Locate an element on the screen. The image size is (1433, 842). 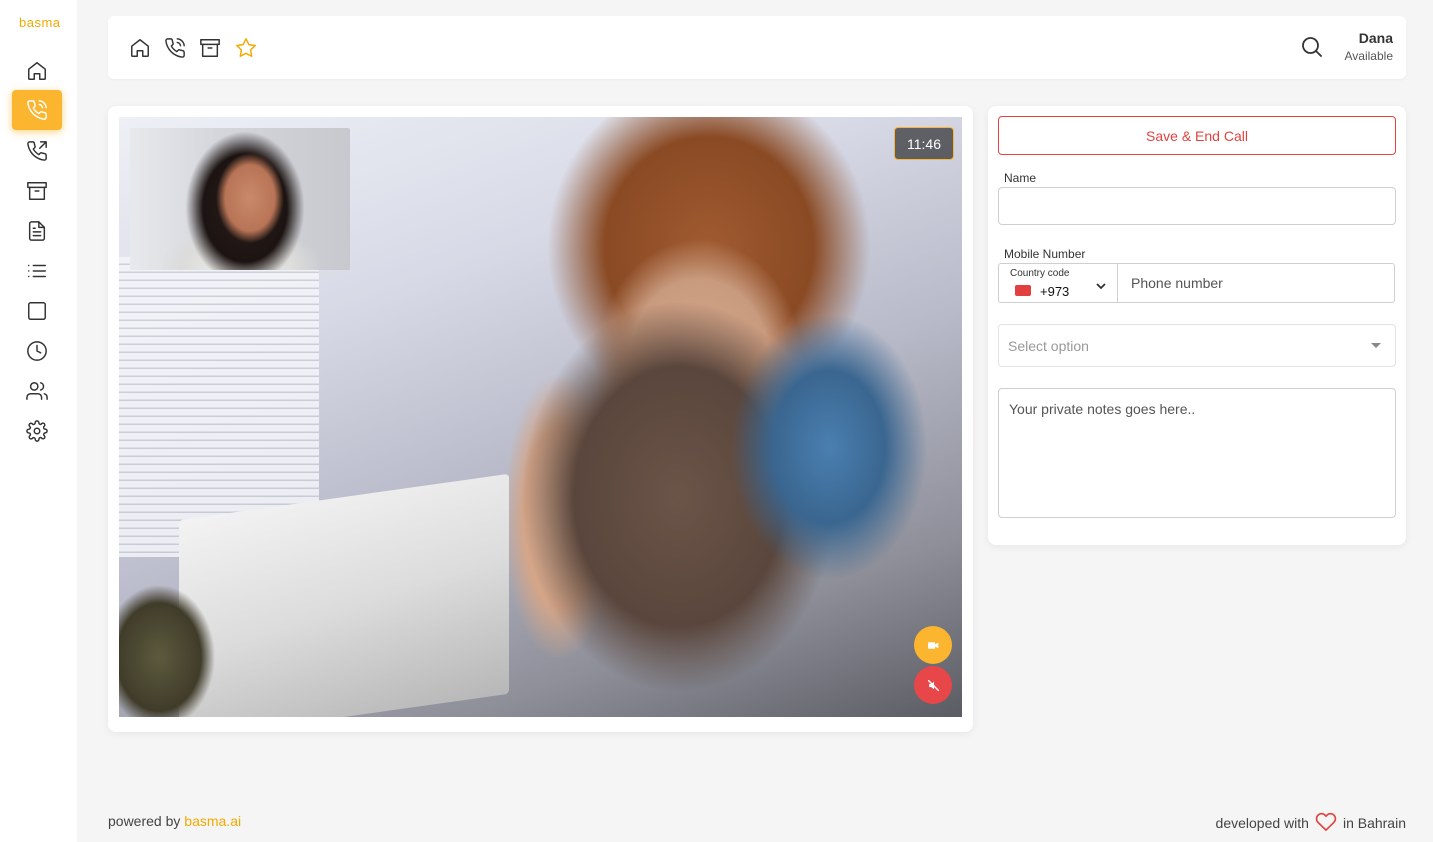
sidebar-item-calls is located at coordinates (37, 110).